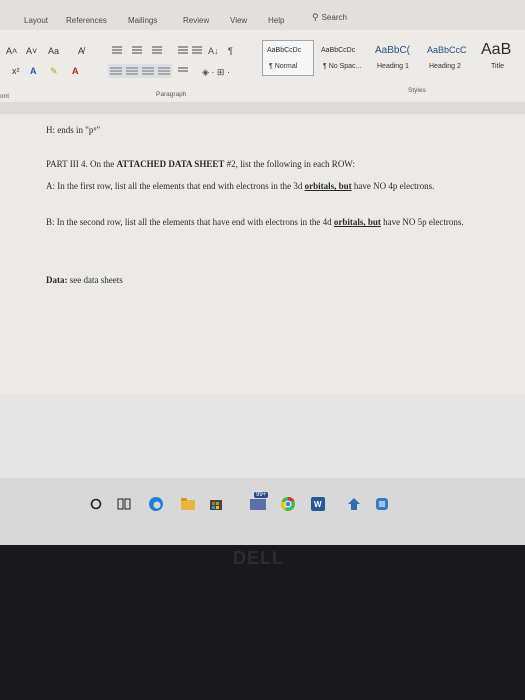 This screenshot has height=700, width=525. Describe the element at coordinates (84, 280) in the screenshot. I see `data-line: Data: see data sheets` at that location.